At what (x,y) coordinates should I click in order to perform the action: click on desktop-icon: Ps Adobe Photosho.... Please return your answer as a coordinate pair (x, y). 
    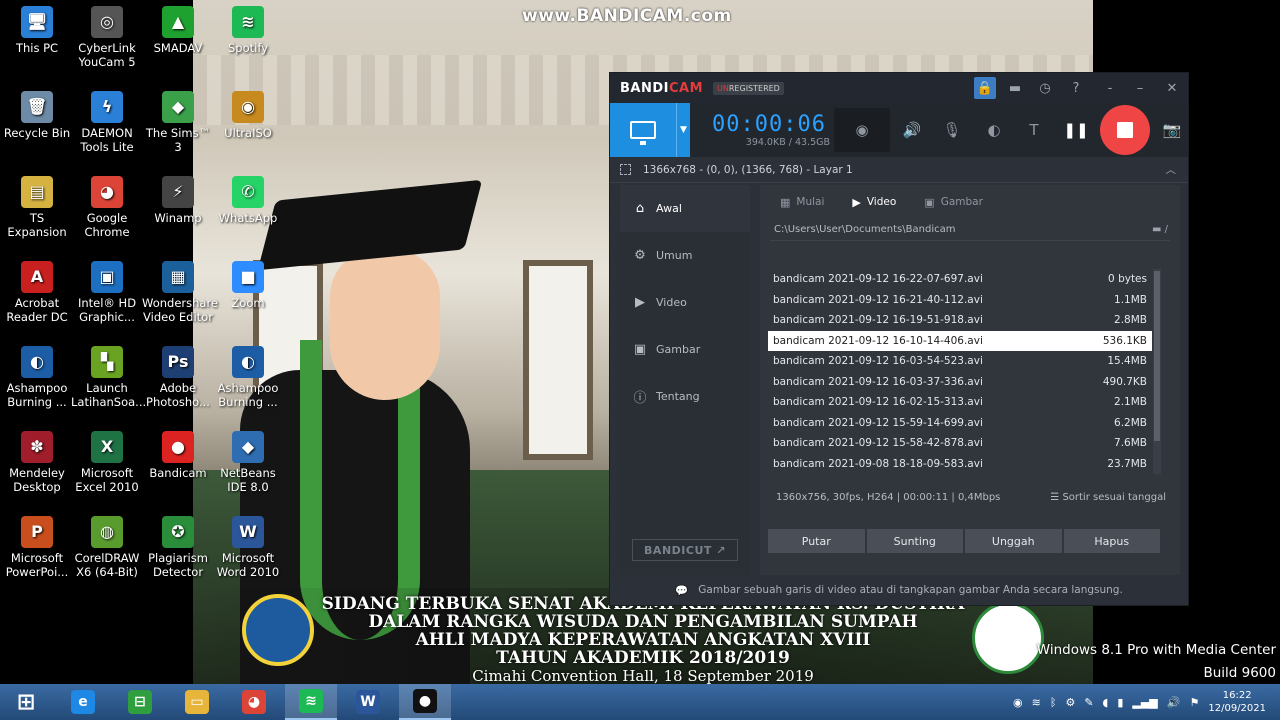
    Looking at the image, I should click on (178, 377).